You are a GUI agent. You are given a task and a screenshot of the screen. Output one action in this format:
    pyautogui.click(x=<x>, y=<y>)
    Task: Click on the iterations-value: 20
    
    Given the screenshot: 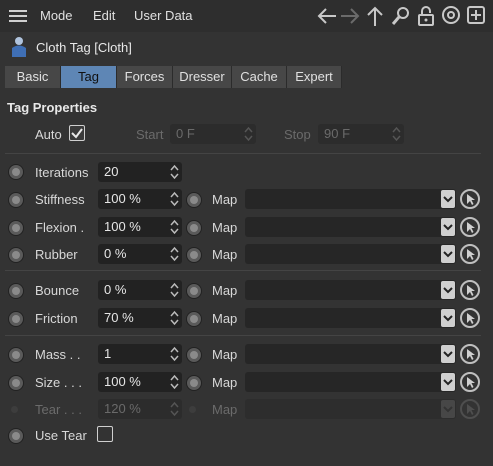 What is the action you would take?
    pyautogui.click(x=111, y=171)
    